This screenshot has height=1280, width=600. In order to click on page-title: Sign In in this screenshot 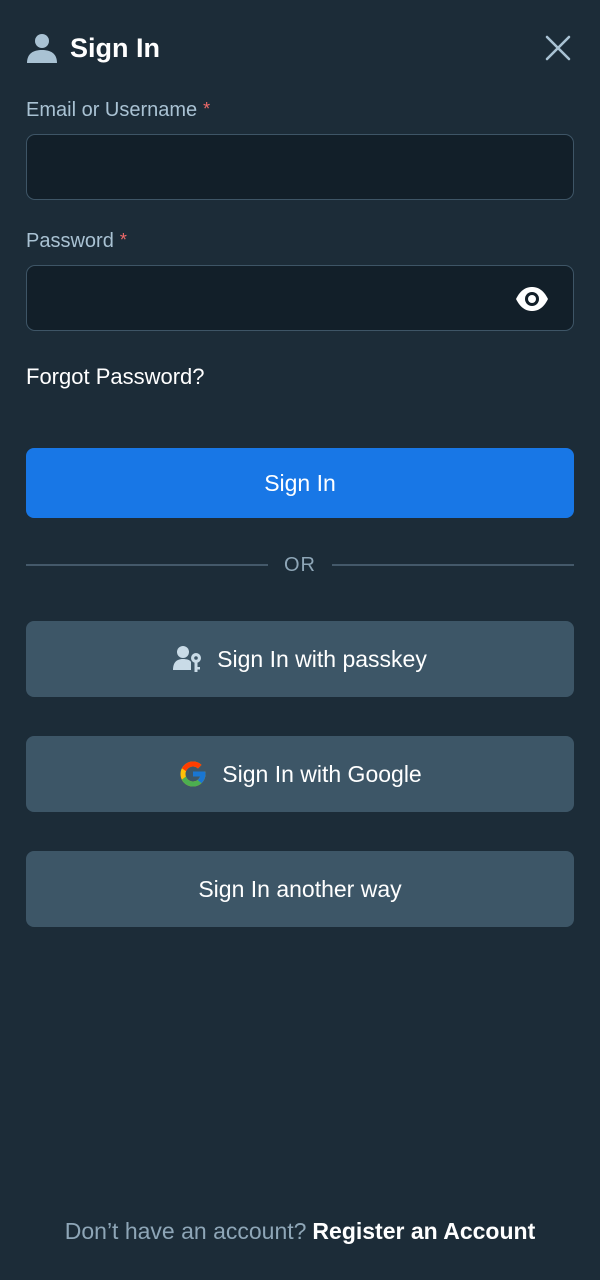, I will do `click(115, 47)`.